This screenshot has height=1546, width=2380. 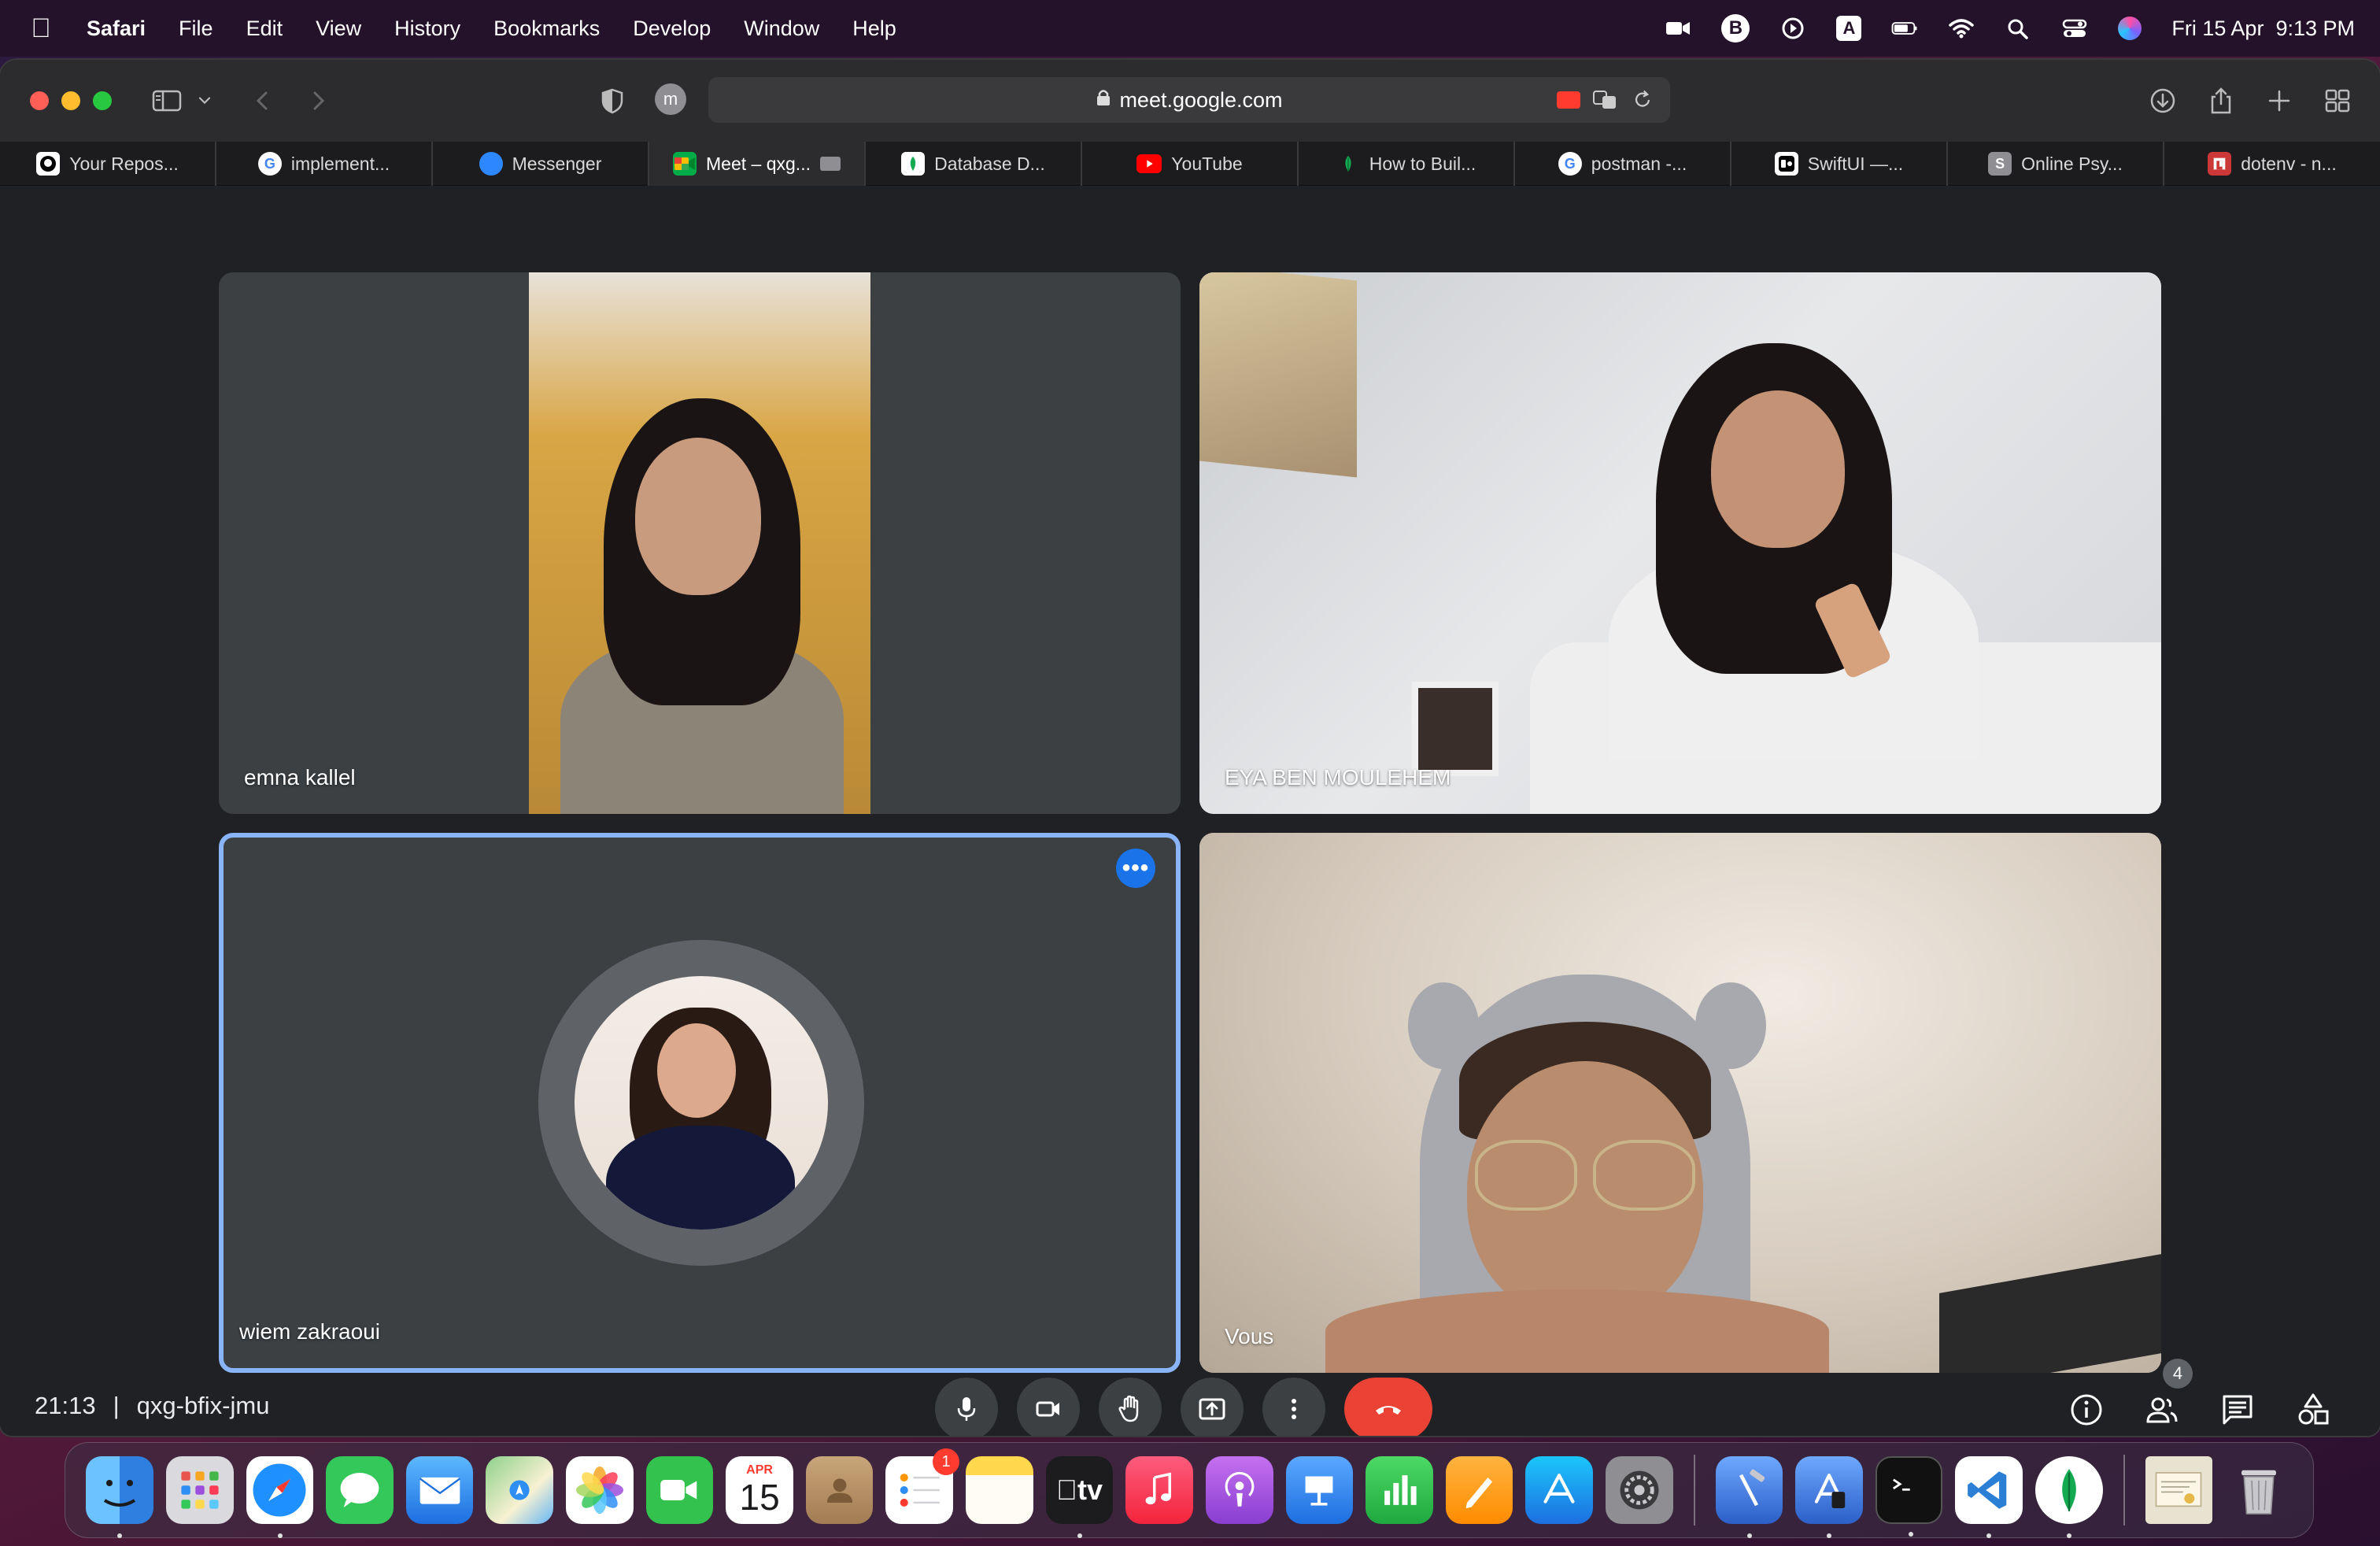 What do you see at coordinates (1735, 28) in the screenshot?
I see `b-circle-icon: B` at bounding box center [1735, 28].